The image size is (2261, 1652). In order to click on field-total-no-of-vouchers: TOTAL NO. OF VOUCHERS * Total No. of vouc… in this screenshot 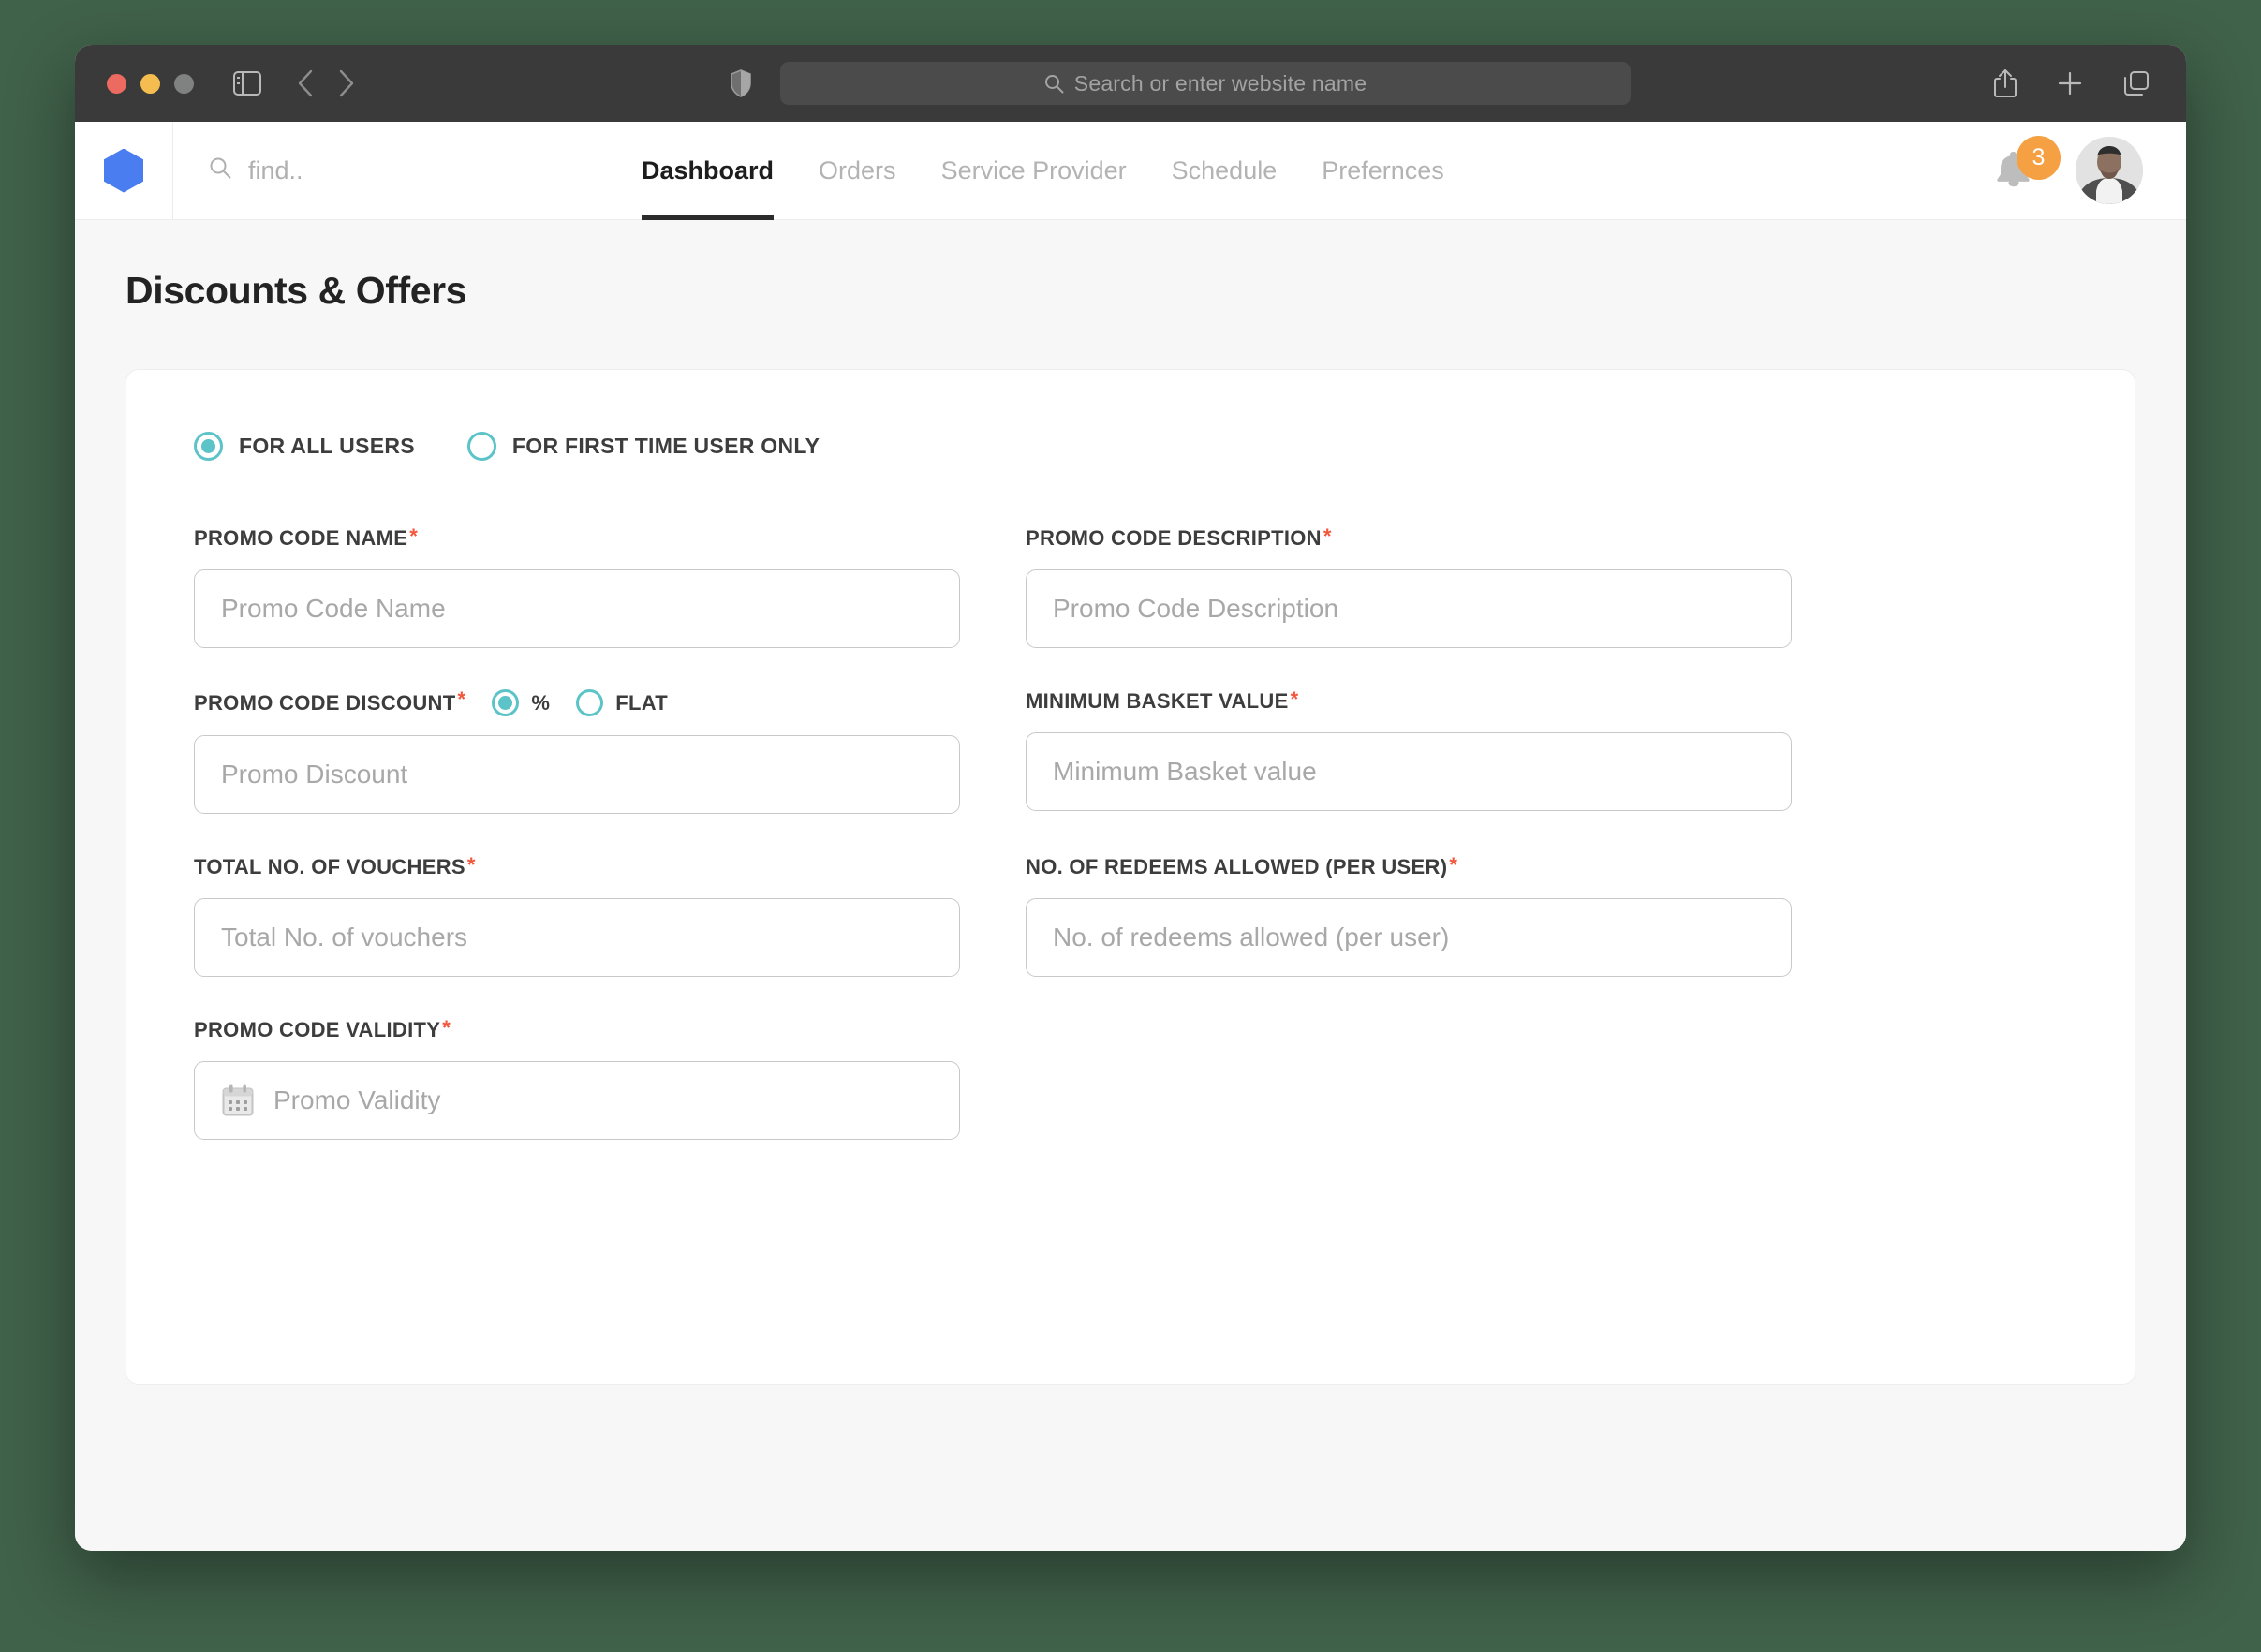, I will do `click(577, 916)`.